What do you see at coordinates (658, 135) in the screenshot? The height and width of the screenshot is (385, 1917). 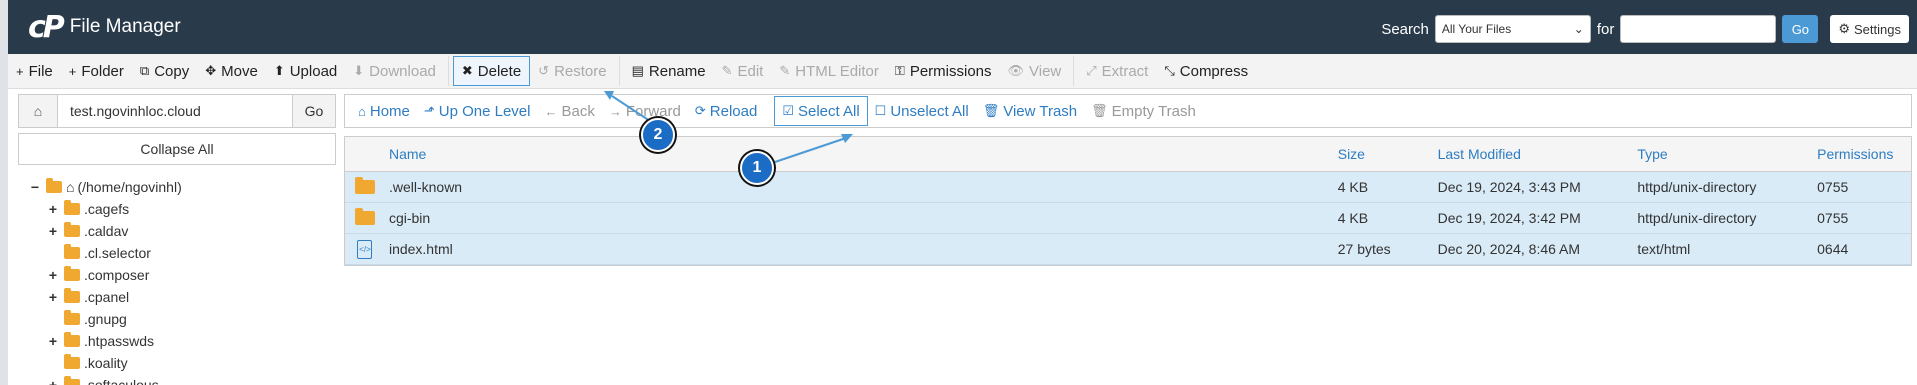 I see `callout-step-2: 2` at bounding box center [658, 135].